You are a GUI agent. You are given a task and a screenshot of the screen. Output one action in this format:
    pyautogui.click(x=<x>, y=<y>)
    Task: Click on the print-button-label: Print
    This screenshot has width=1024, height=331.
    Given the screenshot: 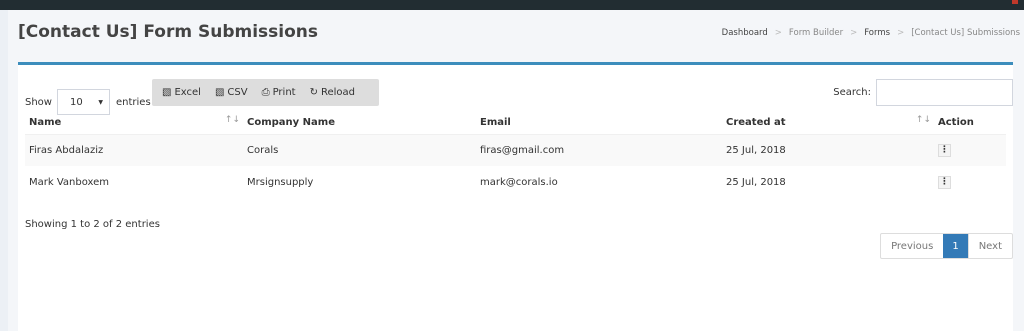 What is the action you would take?
    pyautogui.click(x=284, y=92)
    